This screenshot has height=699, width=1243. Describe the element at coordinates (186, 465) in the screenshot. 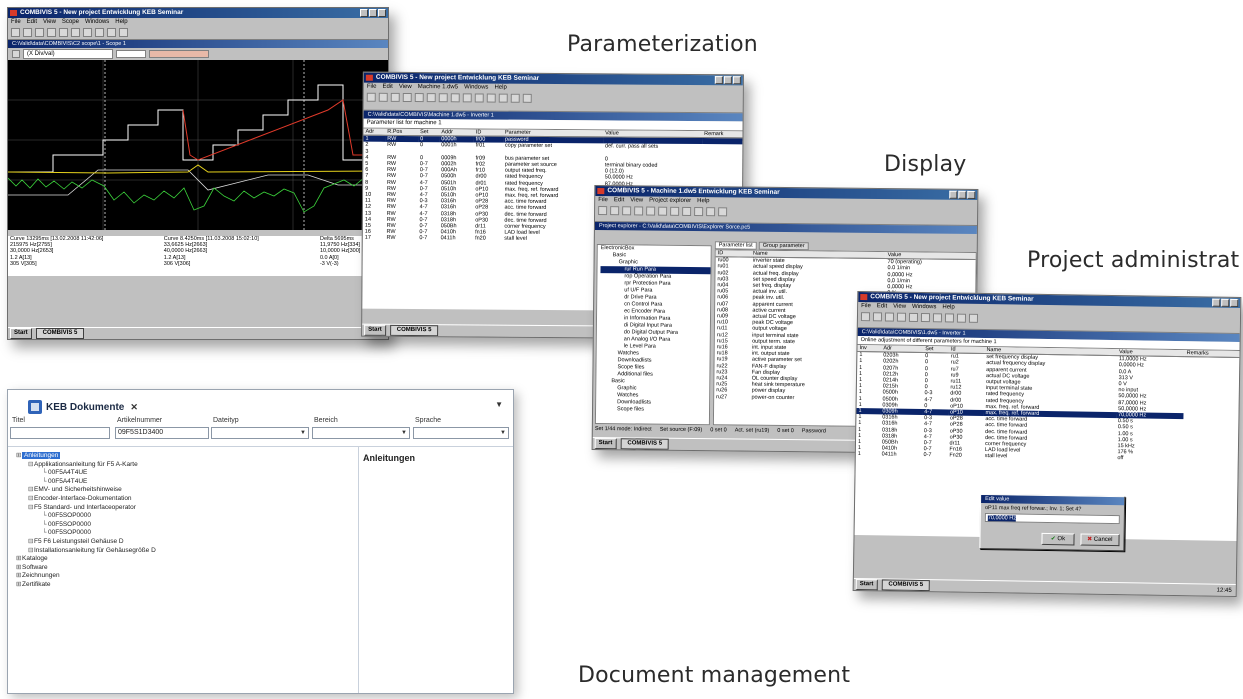

I see `doc-tree-item: ⊟Applikationsanleitung für F5 A-Karte` at that location.